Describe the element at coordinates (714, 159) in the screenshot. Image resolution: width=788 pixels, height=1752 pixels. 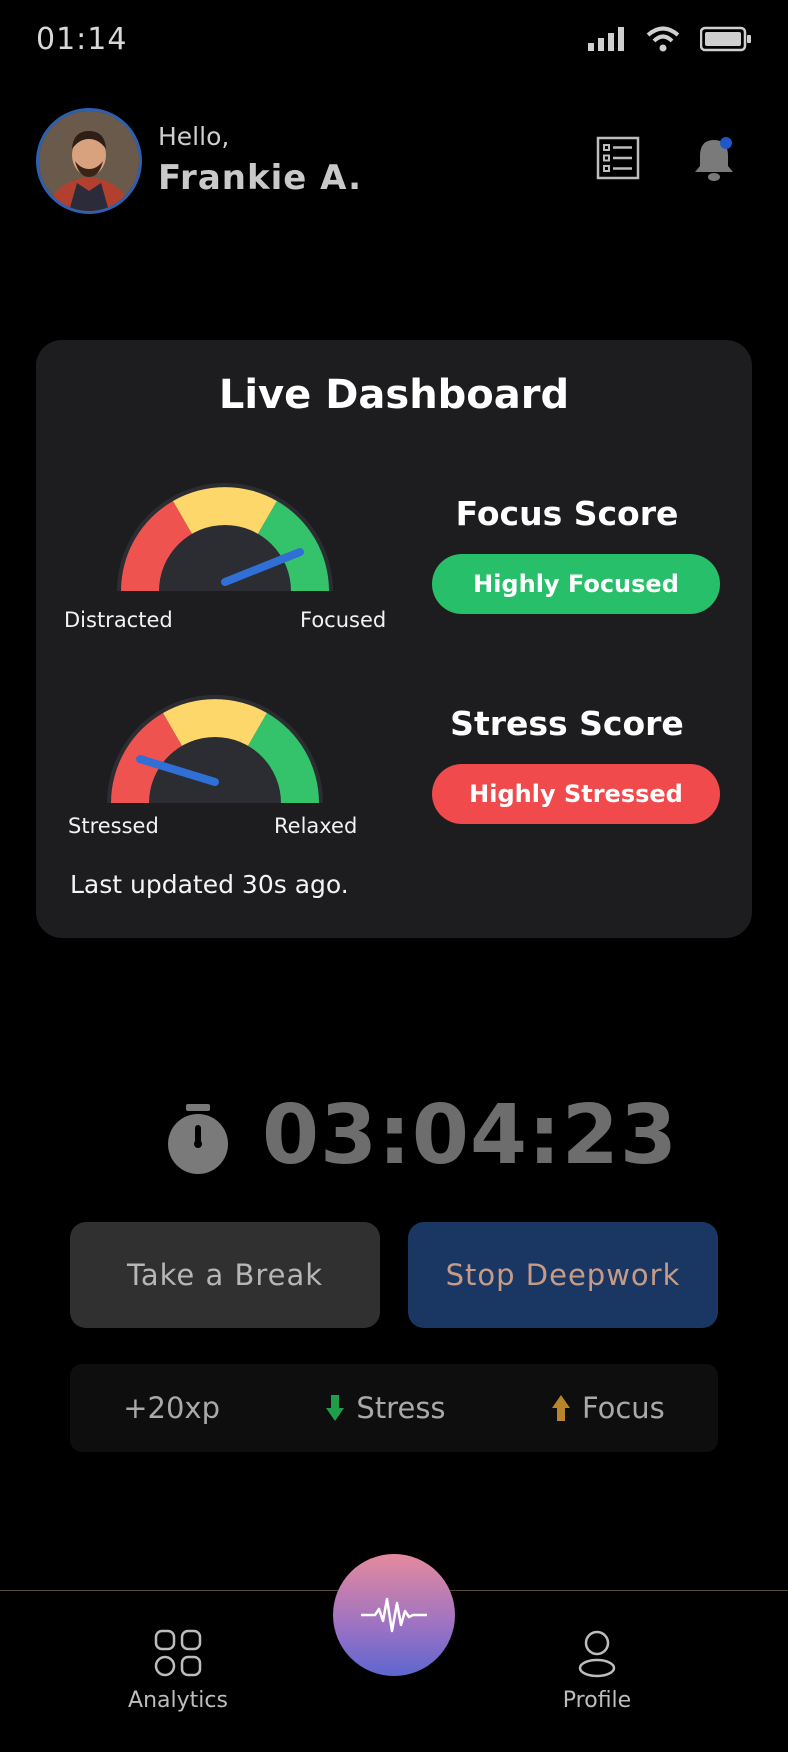
I see `bell-icon` at that location.